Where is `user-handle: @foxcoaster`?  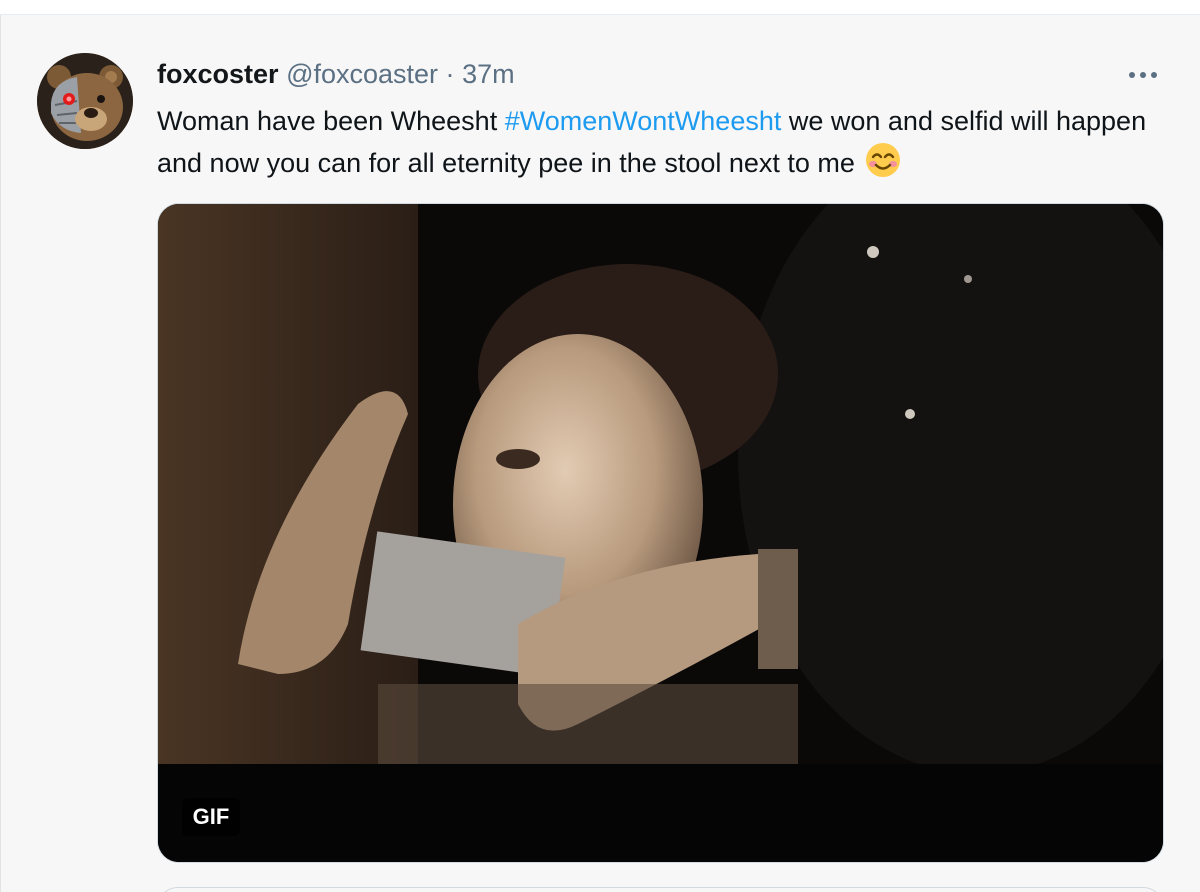
user-handle: @foxcoaster is located at coordinates (362, 74).